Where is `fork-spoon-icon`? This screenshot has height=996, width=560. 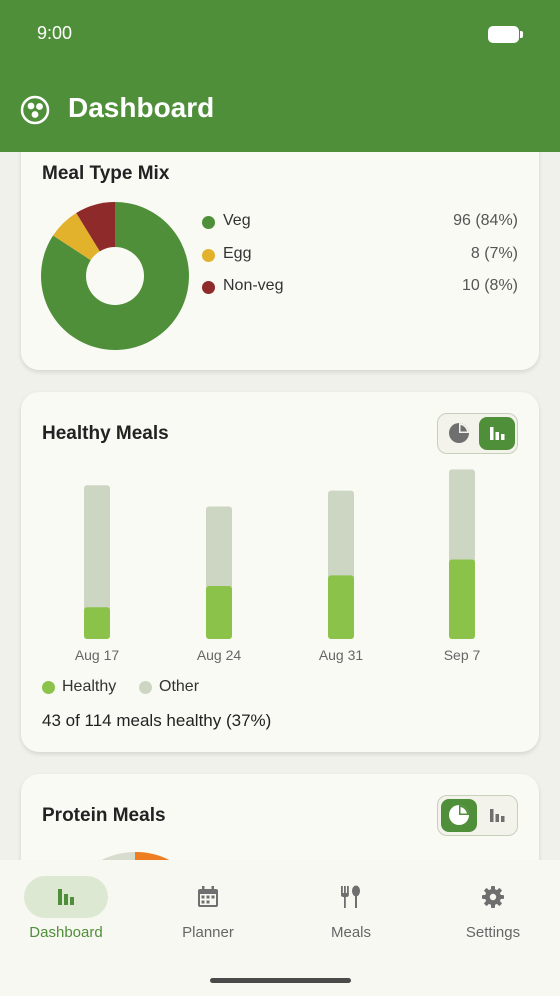
fork-spoon-icon is located at coordinates (350, 896).